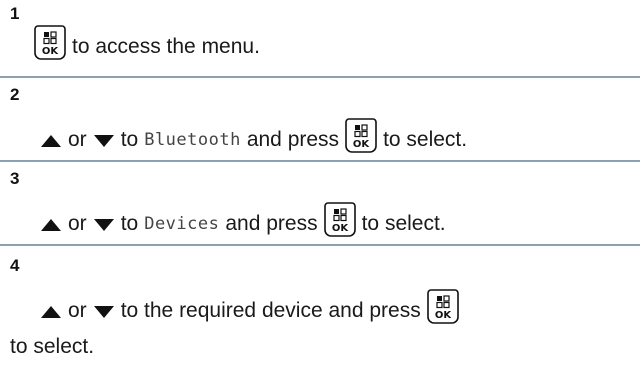 The image size is (640, 367). I want to click on menu-item-devices: Devices, so click(182, 224).